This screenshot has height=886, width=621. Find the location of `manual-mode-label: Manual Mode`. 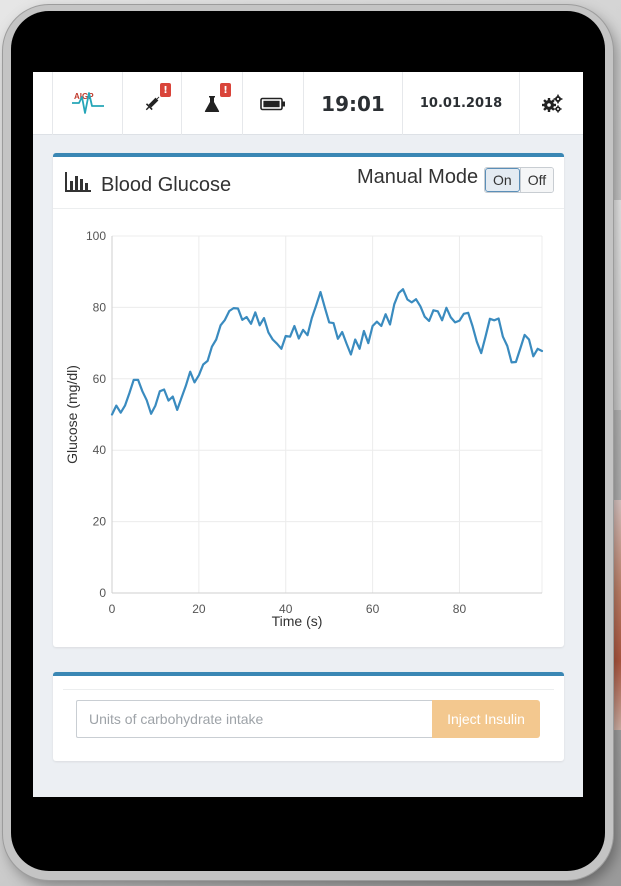

manual-mode-label: Manual Mode is located at coordinates (418, 177).